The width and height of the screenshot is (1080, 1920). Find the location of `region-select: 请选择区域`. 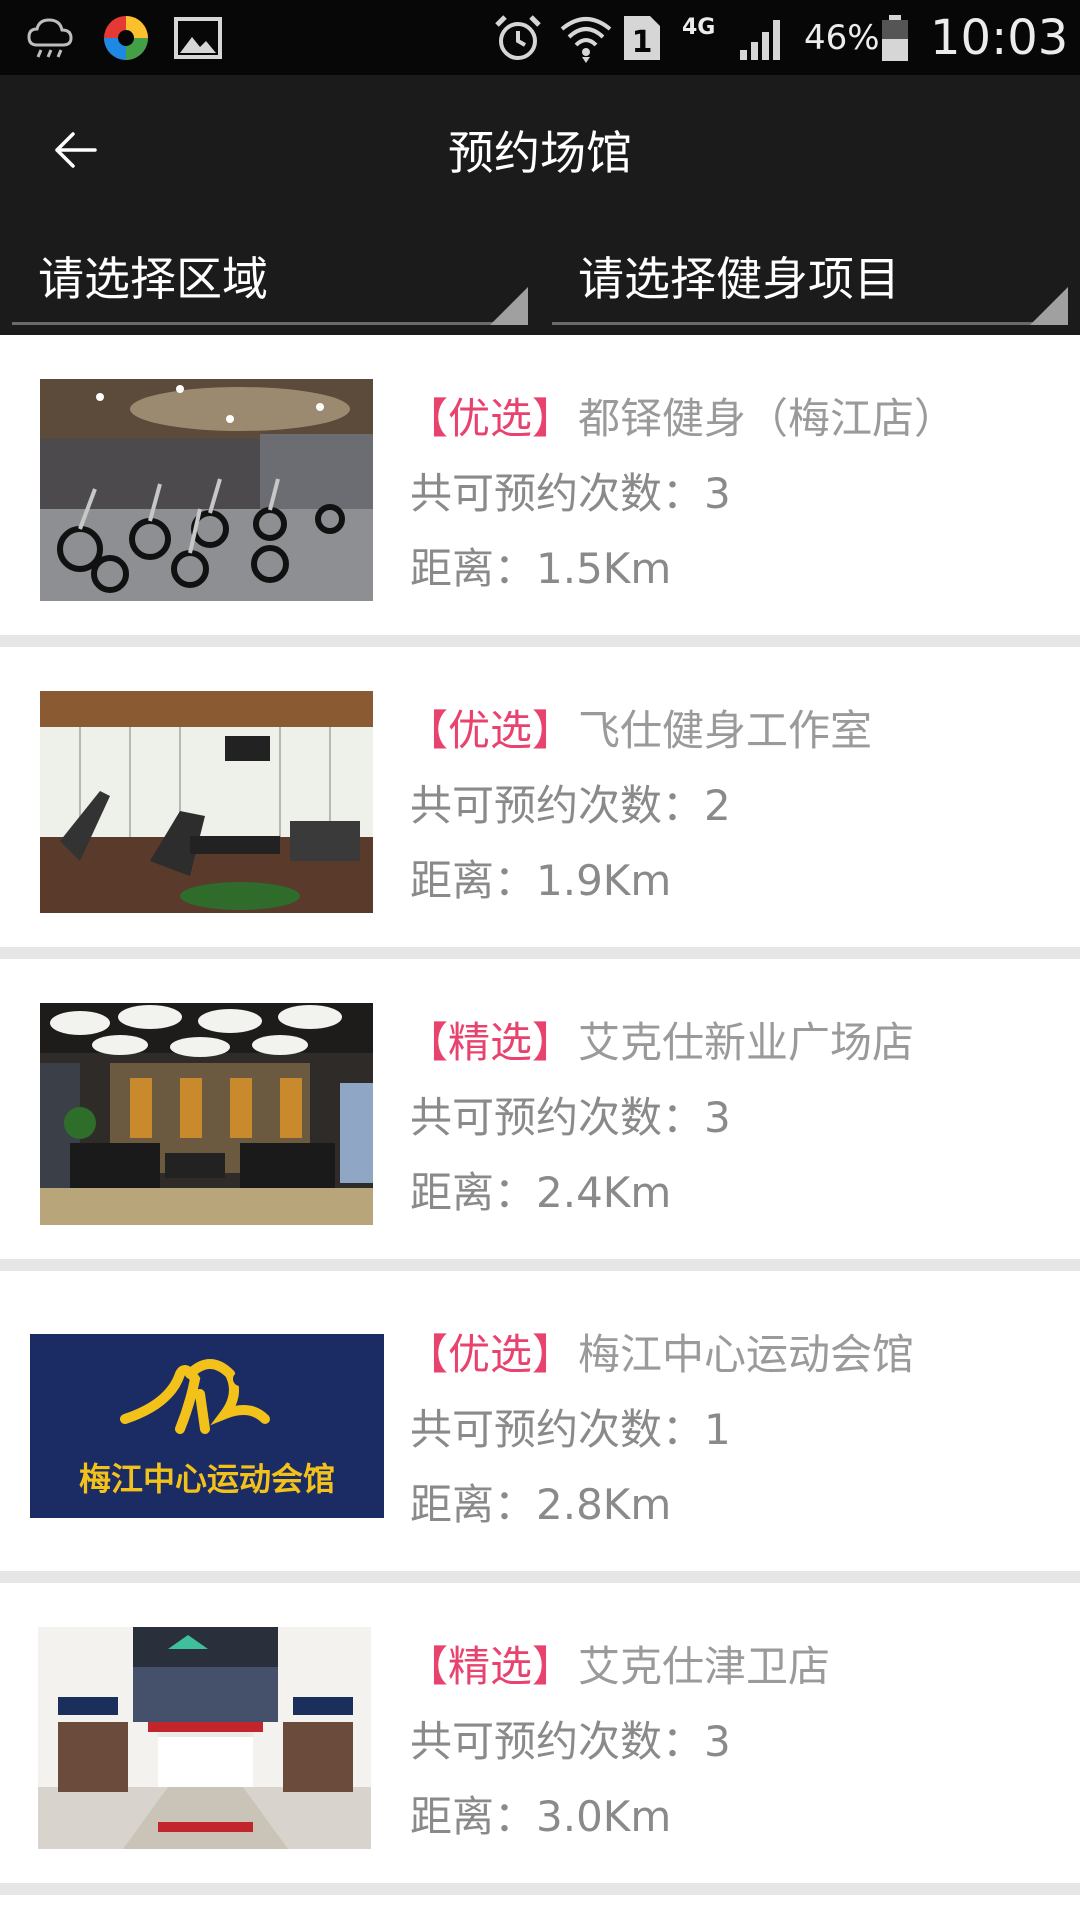

region-select: 请选择区域 is located at coordinates (270, 275).